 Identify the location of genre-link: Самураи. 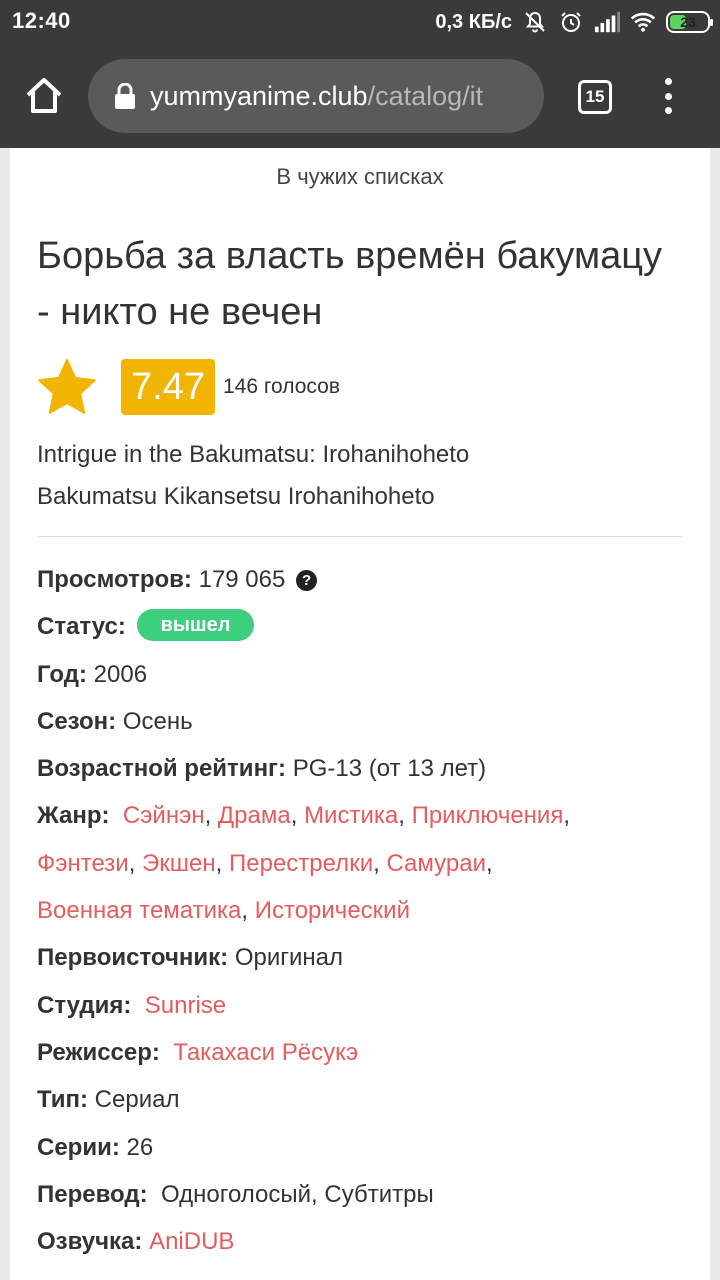
(436, 863).